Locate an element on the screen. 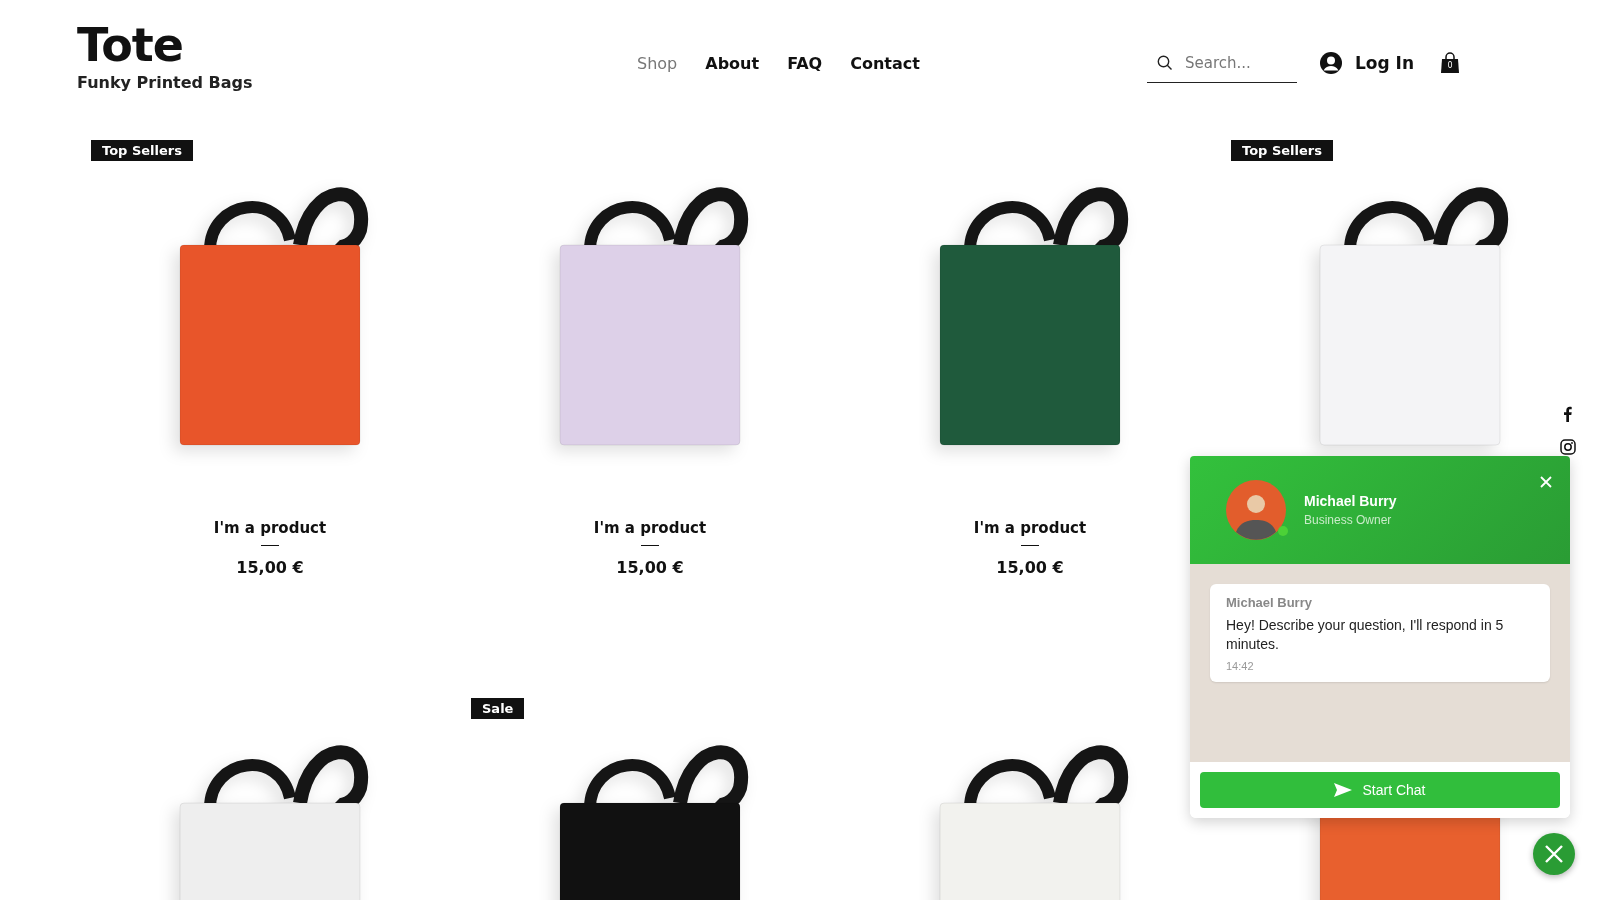 This screenshot has width=1600, height=900. site-tagline: Funky Printed Bags is located at coordinates (165, 82).